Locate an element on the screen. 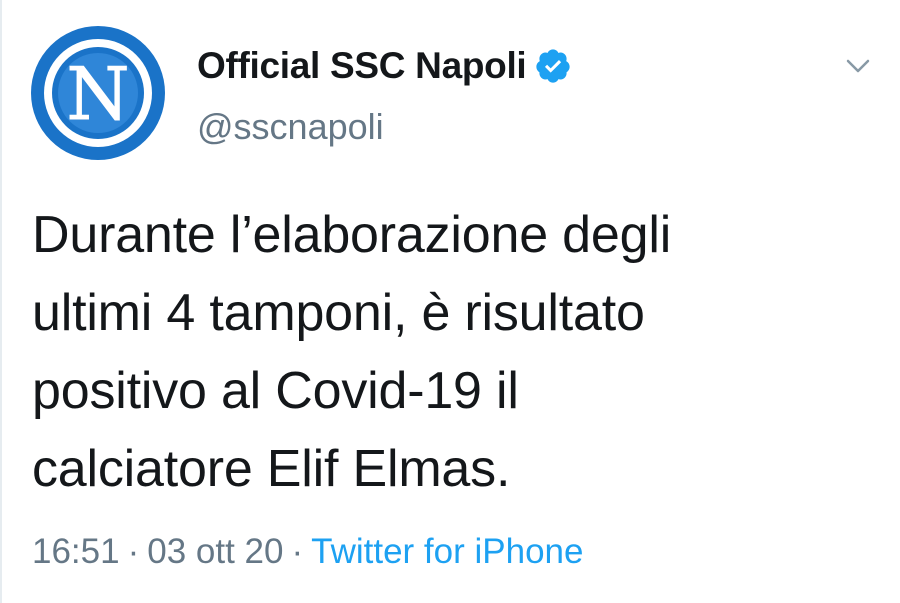  svg-text: N is located at coordinates (98, 94).